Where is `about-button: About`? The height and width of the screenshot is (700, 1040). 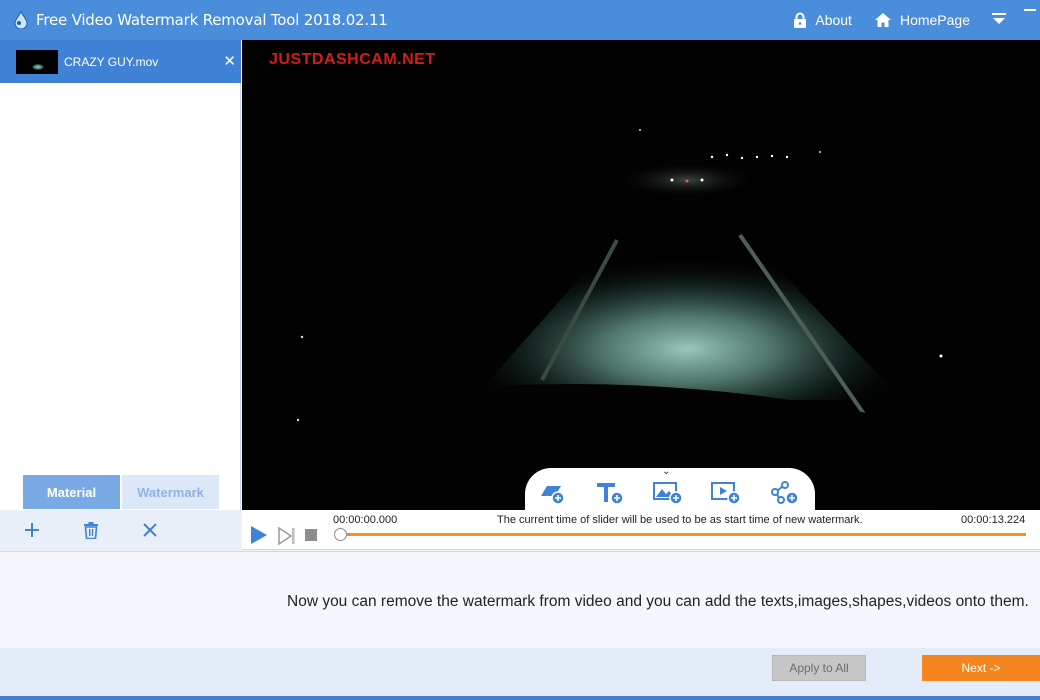
about-button: About is located at coordinates (822, 20).